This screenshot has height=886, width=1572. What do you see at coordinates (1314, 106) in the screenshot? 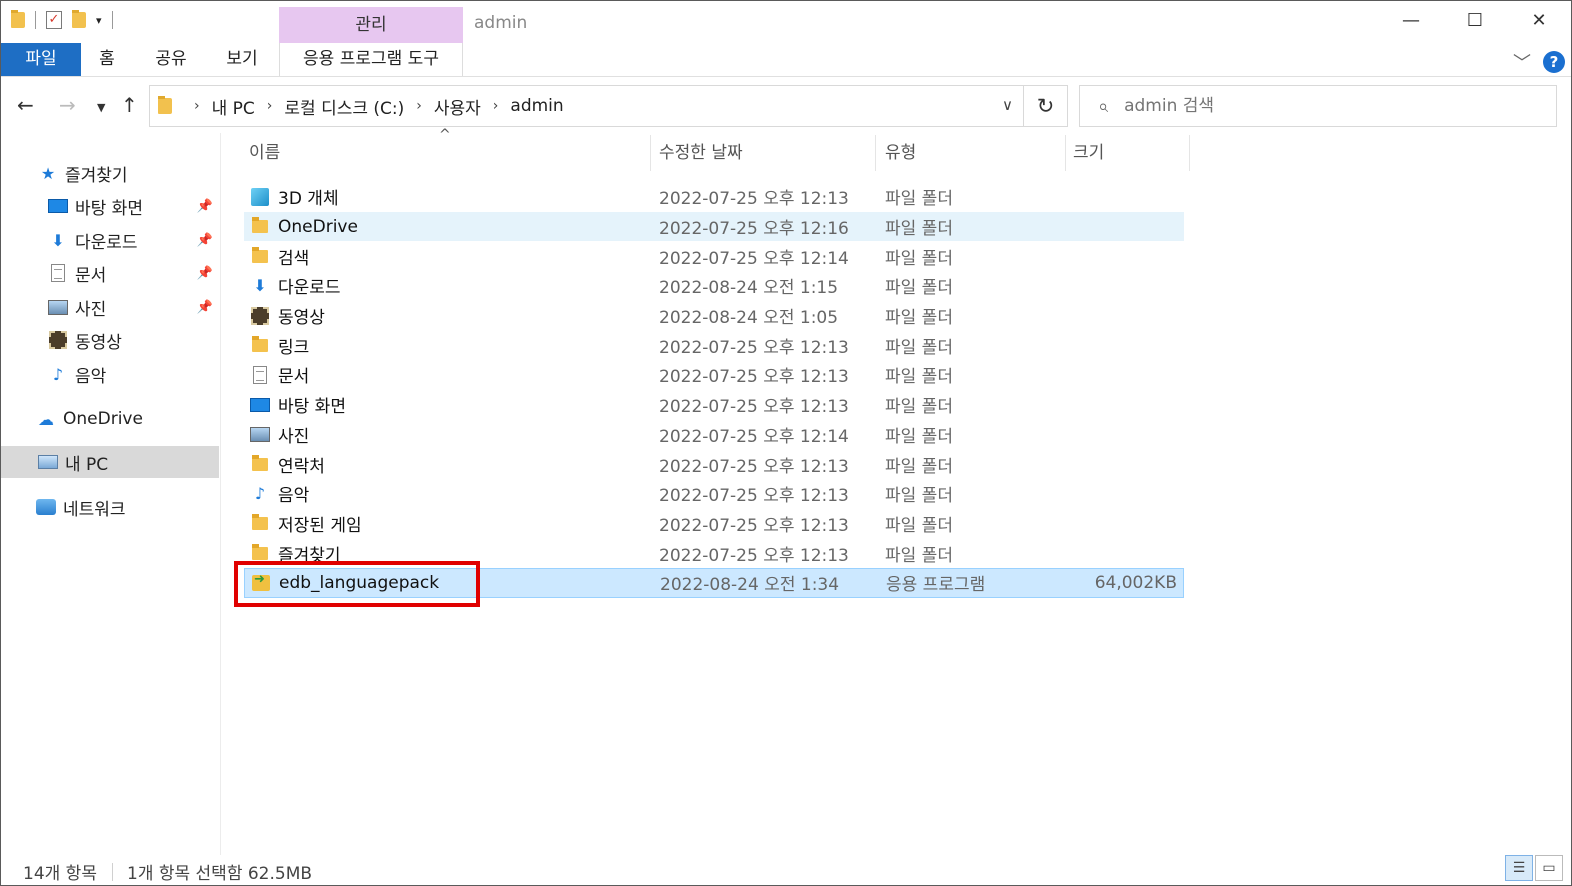
I see `search-input` at bounding box center [1314, 106].